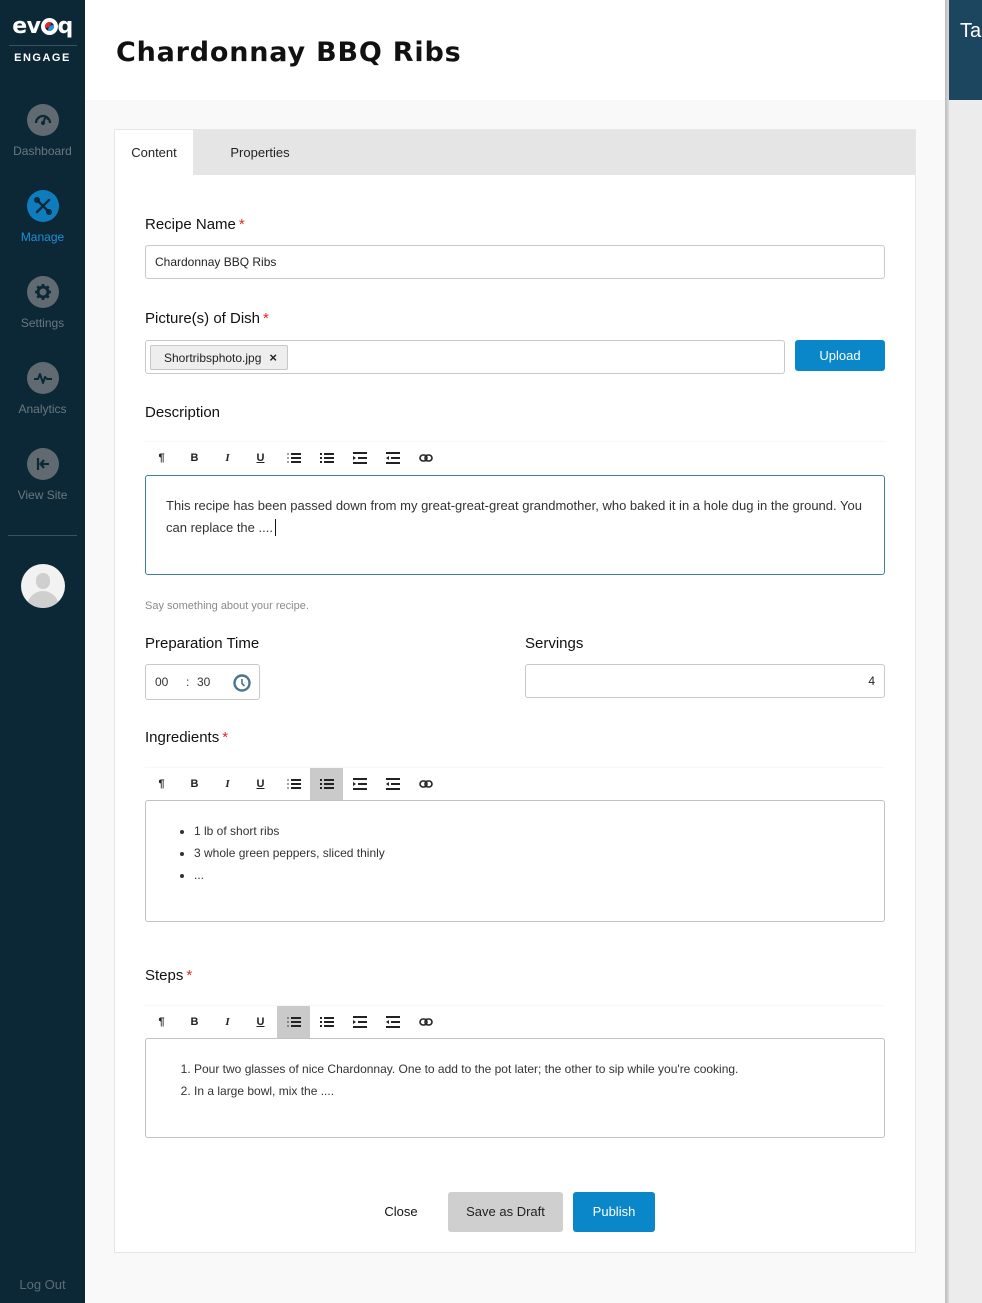 The width and height of the screenshot is (982, 1303). I want to click on description-help-text: Say something about your recipe., so click(227, 606).